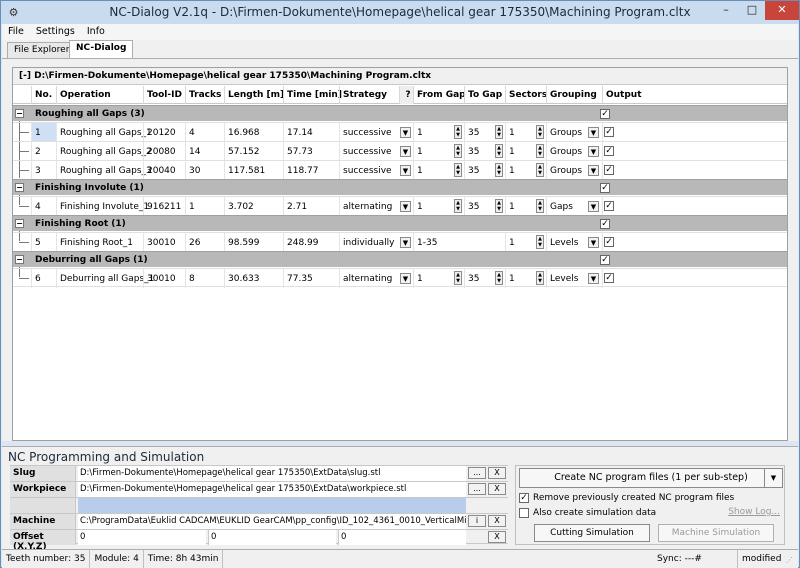 This screenshot has width=800, height=568. What do you see at coordinates (574, 95) in the screenshot?
I see `col-grouping: Grouping` at bounding box center [574, 95].